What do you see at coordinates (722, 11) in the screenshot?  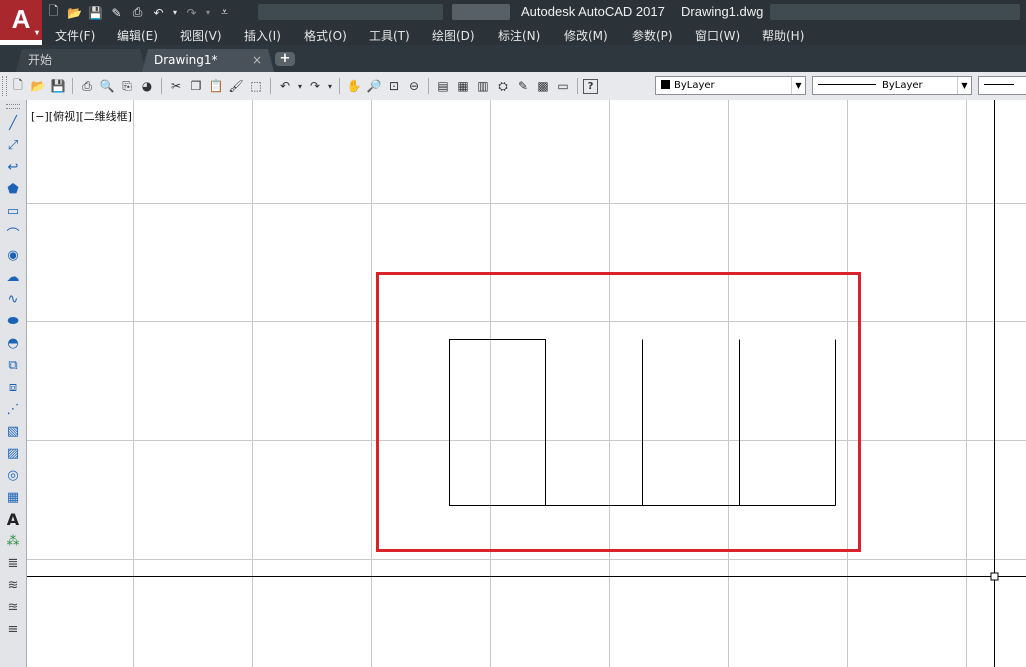 I see `document-title: Drawing1.dwg` at bounding box center [722, 11].